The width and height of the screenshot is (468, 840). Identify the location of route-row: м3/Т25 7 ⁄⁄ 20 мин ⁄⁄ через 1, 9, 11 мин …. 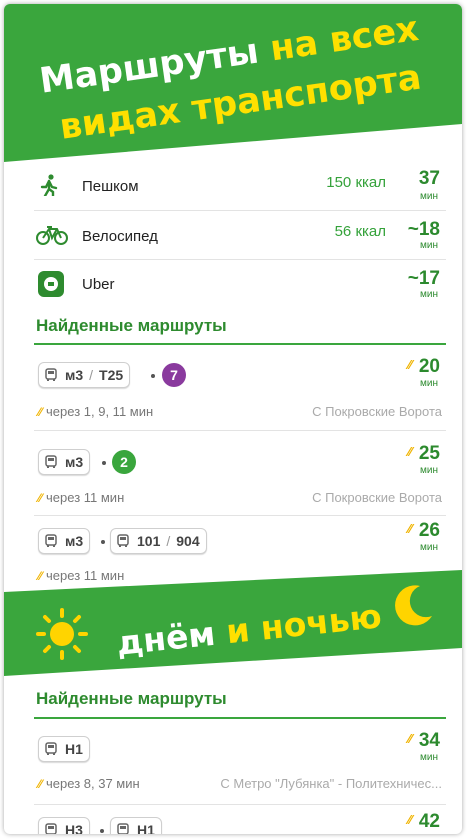
(240, 388).